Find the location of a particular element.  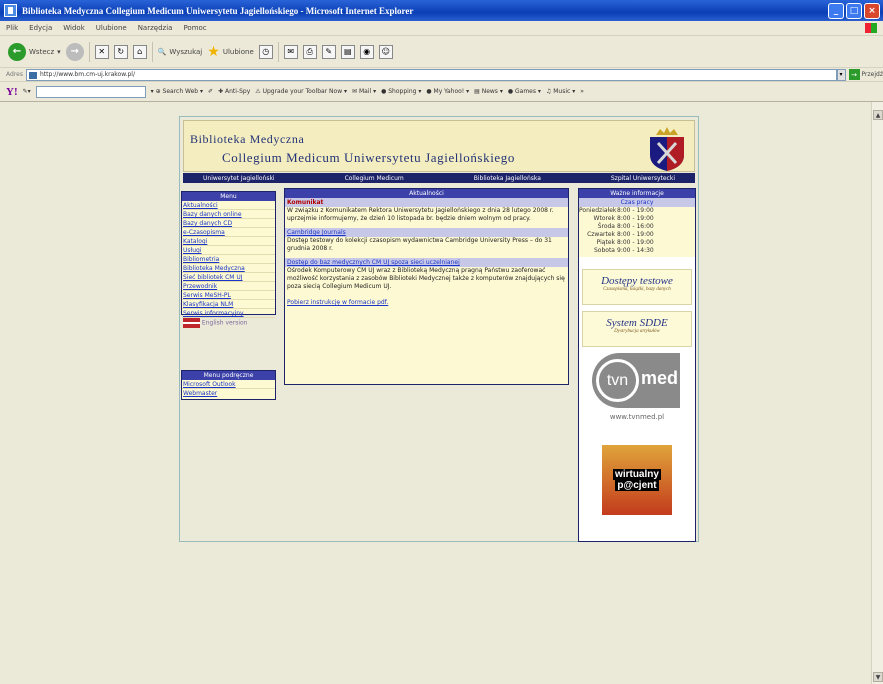

sdde-banner: System SDDE Dystrybucja artykułów is located at coordinates (637, 329).